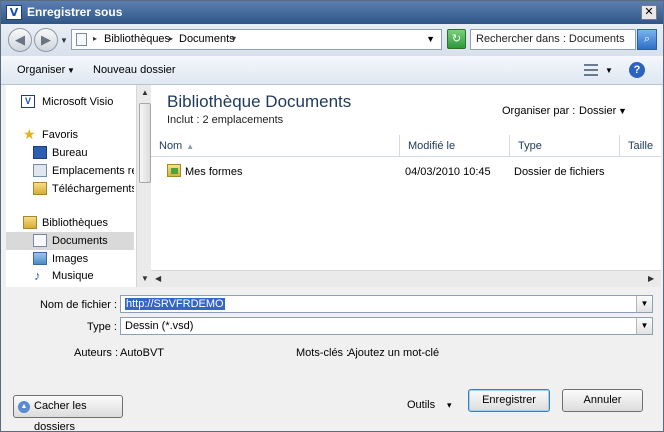  Describe the element at coordinates (174, 170) in the screenshot. I see `folder-icon` at that location.